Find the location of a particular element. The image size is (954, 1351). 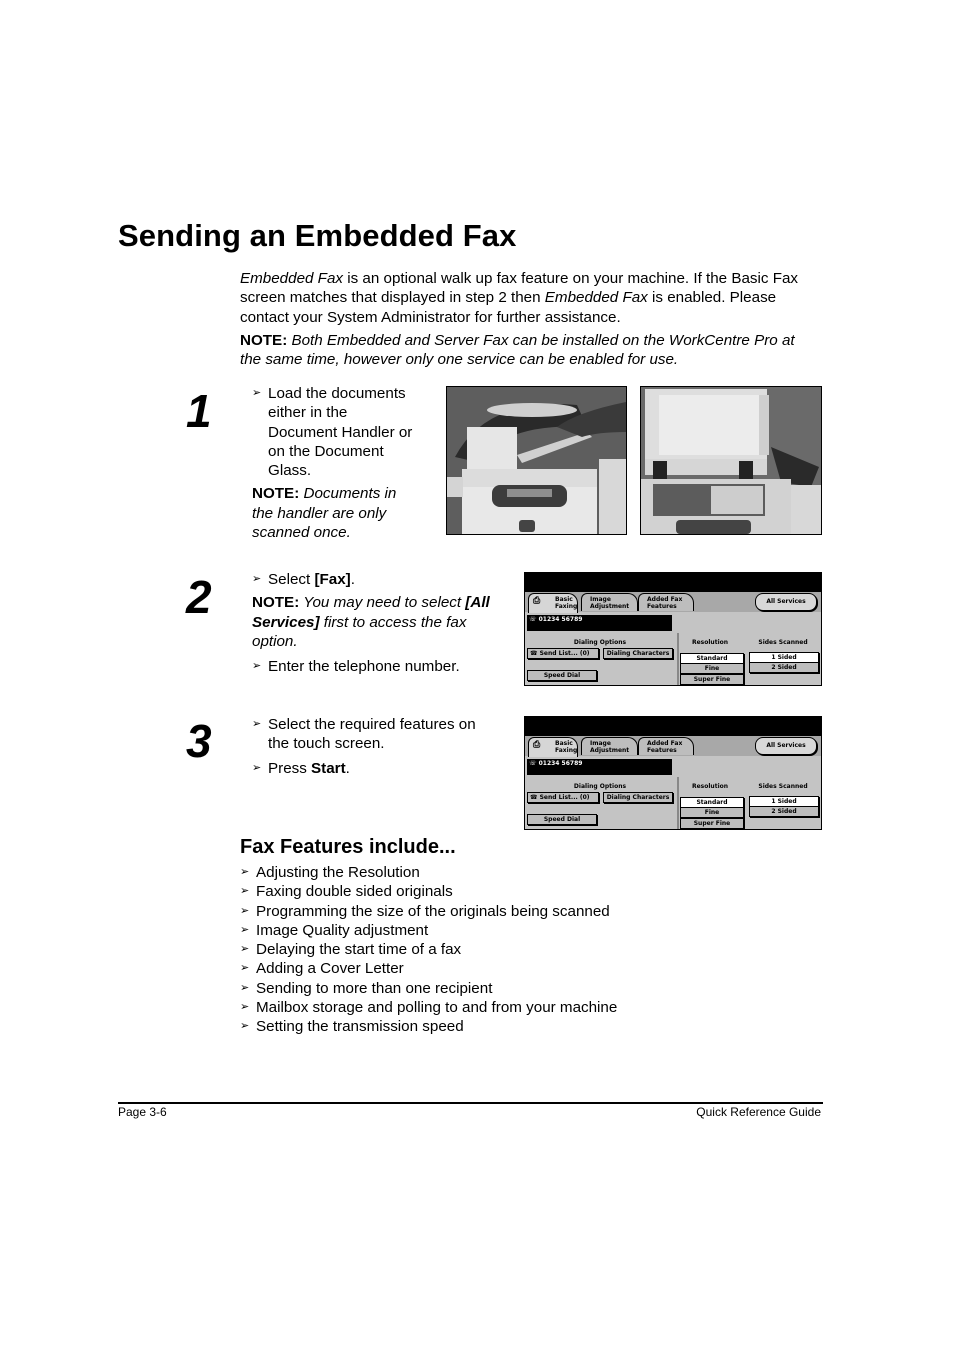

bullet-text: Enter the telephone number. is located at coordinates (364, 667).